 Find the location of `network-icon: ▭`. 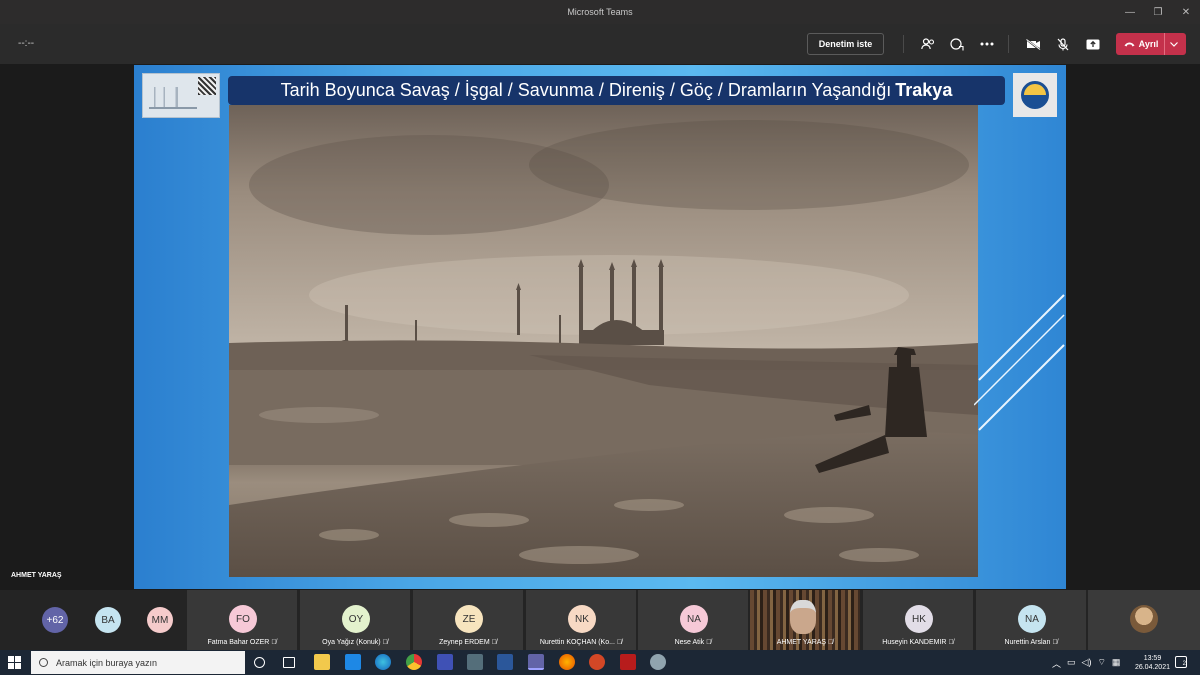

network-icon: ▭ is located at coordinates (1071, 663).